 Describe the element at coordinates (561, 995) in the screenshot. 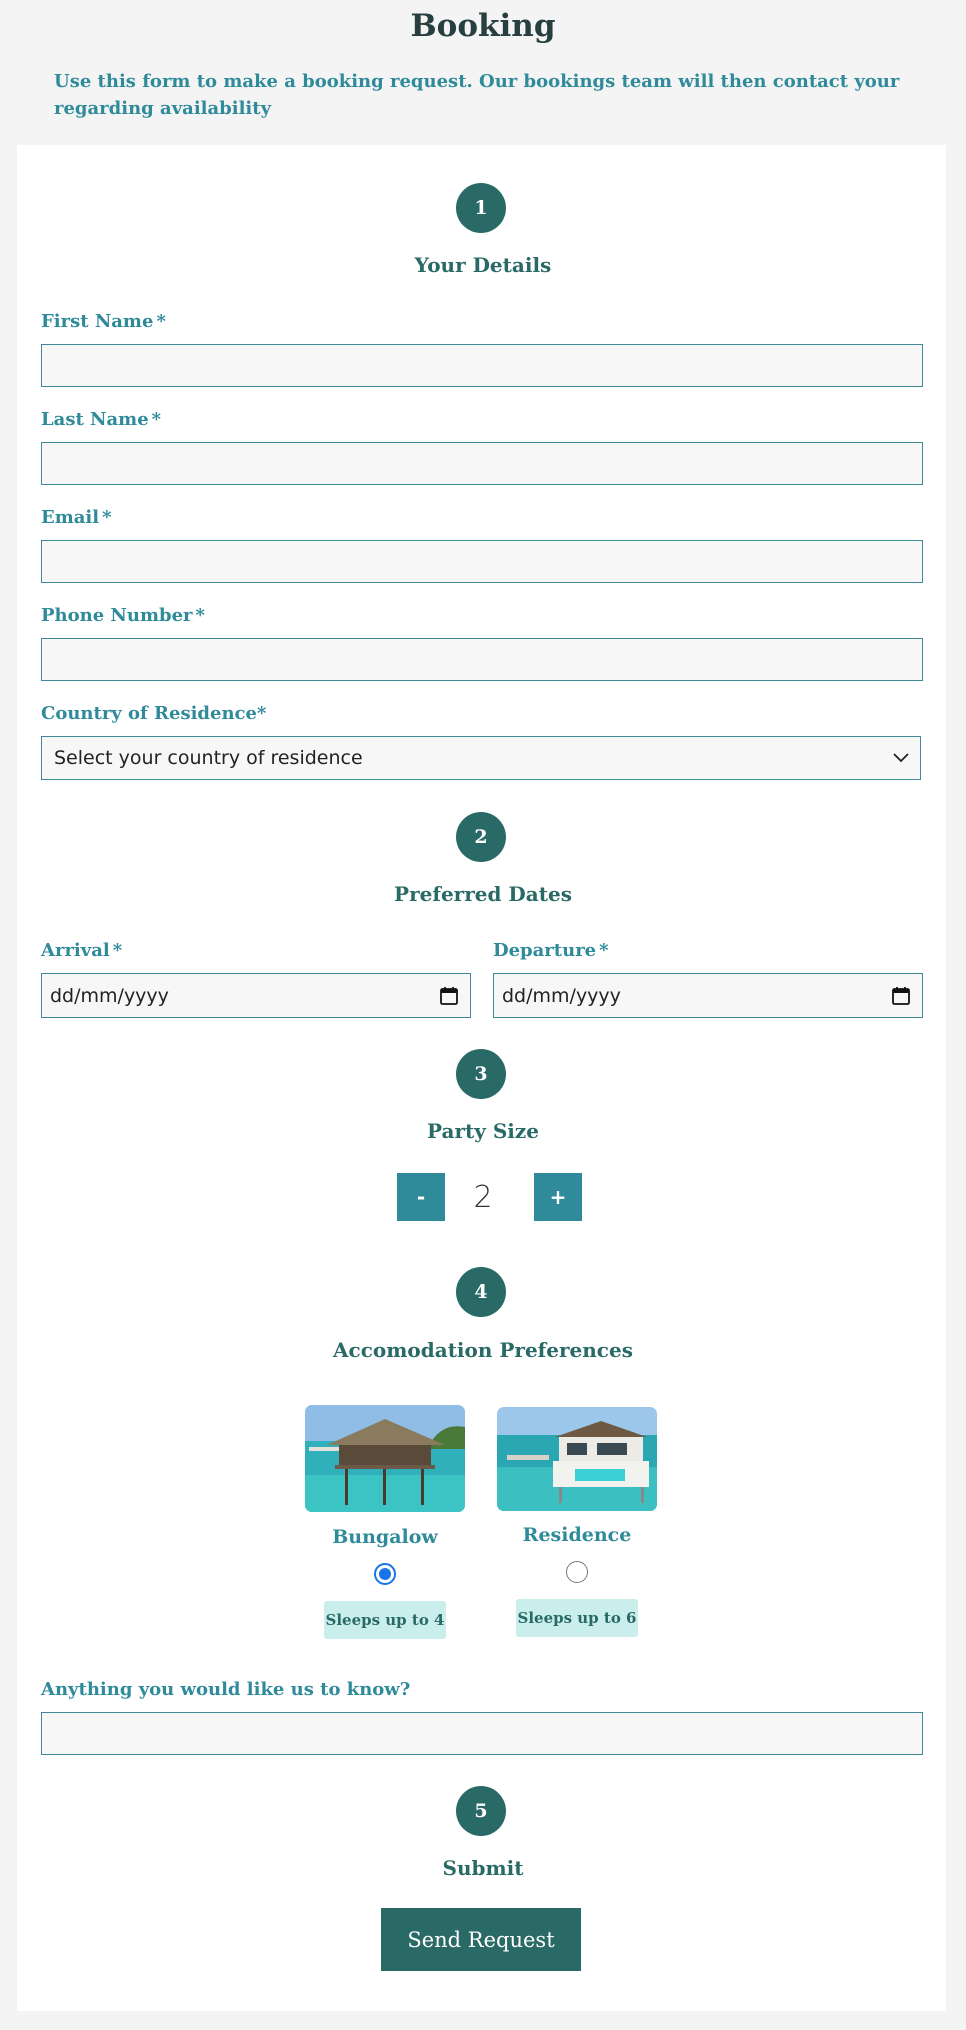

I see `departure-placeholder: dd/mm/yyyy` at that location.